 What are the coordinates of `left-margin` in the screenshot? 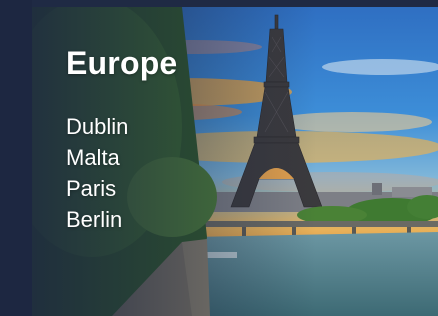 It's located at (16, 158).